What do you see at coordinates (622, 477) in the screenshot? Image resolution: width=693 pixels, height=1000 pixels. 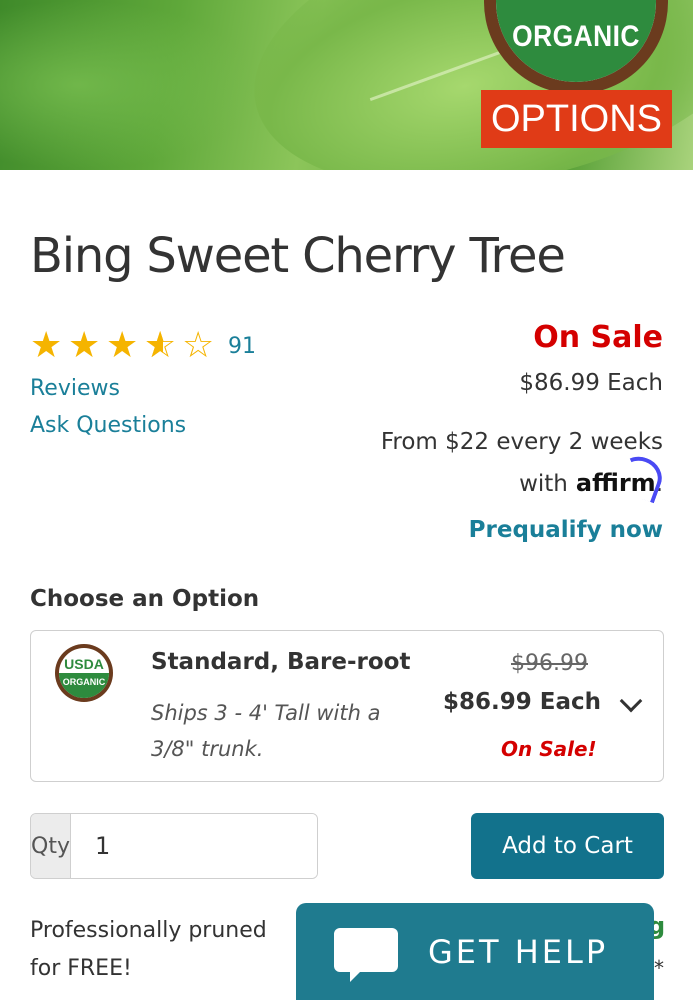 I see `affirm-logo: affirm` at bounding box center [622, 477].